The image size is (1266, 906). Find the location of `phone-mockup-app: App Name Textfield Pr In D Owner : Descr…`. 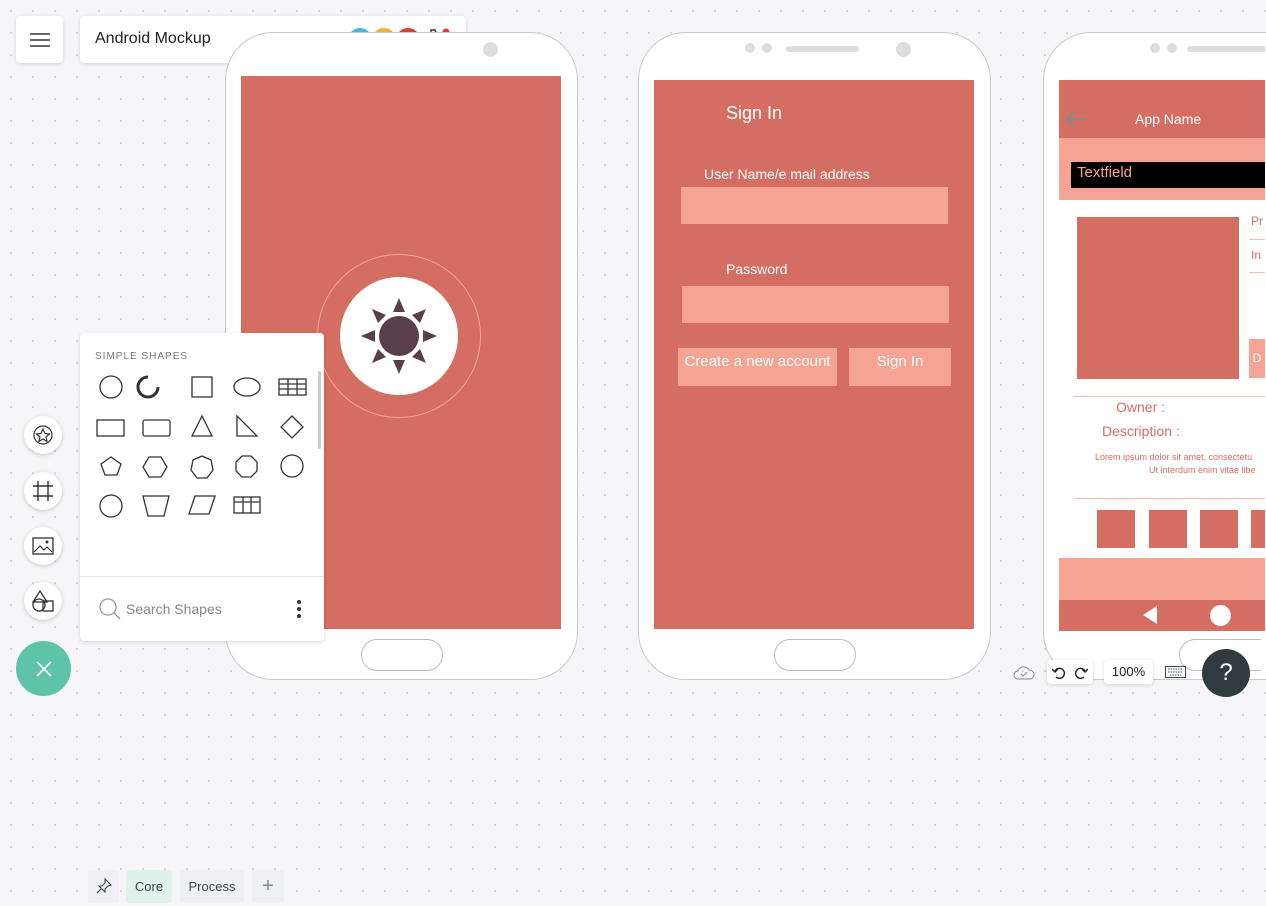

phone-mockup-app: App Name Textfield Pr In D Owner : Descr… is located at coordinates (1154, 356).